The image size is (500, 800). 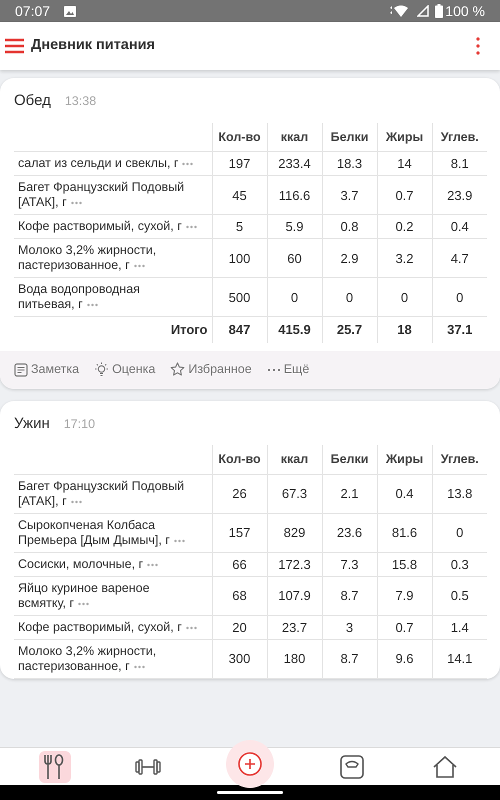 What do you see at coordinates (294, 596) in the screenshot?
I see `table-cell: 107.9` at bounding box center [294, 596].